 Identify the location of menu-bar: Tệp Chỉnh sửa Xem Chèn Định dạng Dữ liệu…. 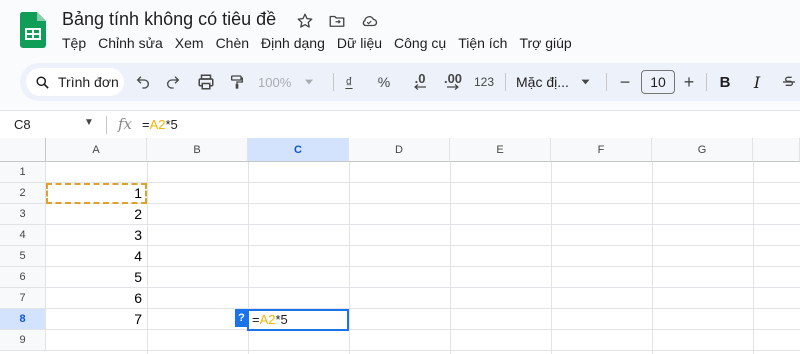
(317, 43).